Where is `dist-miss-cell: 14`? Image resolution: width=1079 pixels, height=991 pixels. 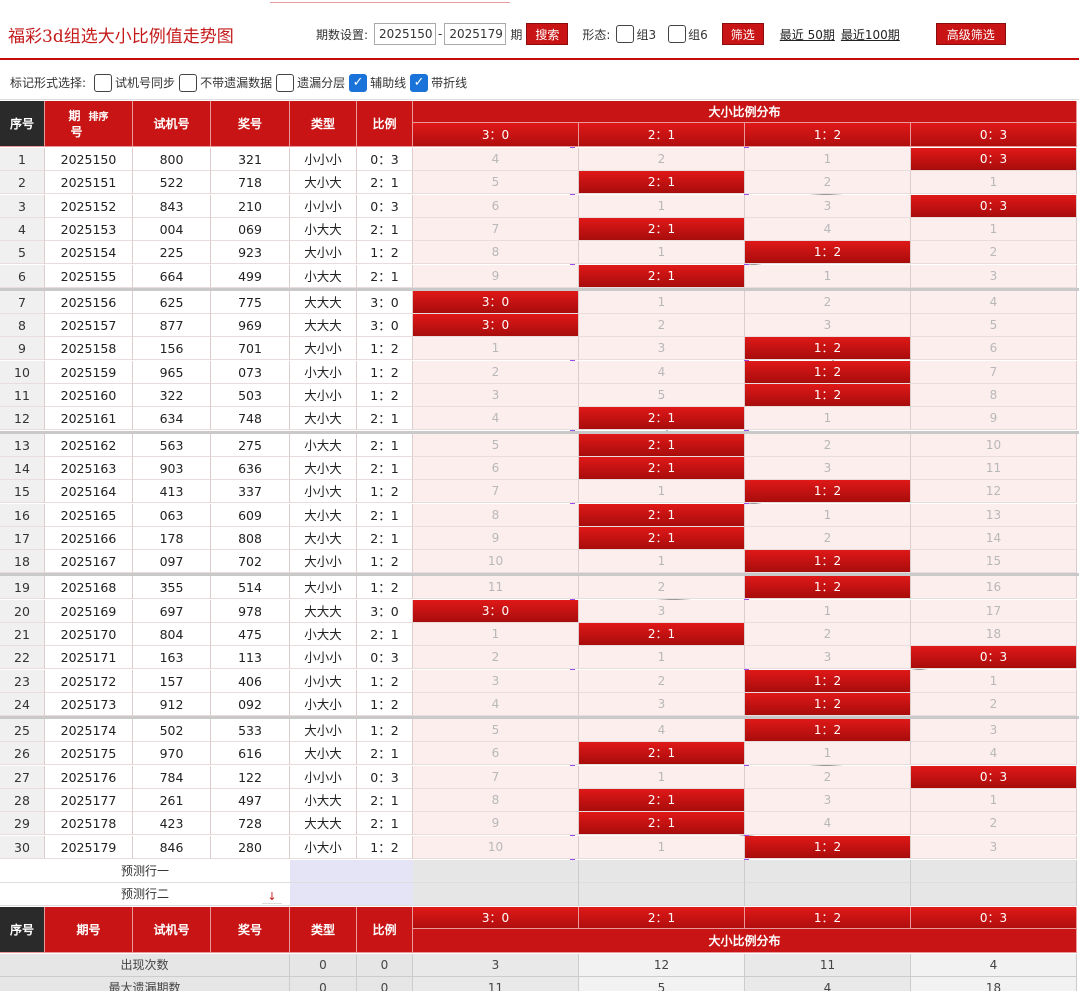 dist-miss-cell: 14 is located at coordinates (994, 538).